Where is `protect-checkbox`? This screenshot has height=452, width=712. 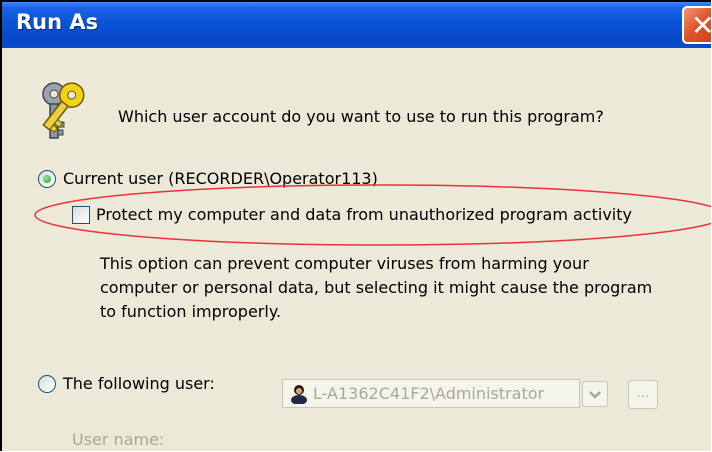
protect-checkbox is located at coordinates (81, 215).